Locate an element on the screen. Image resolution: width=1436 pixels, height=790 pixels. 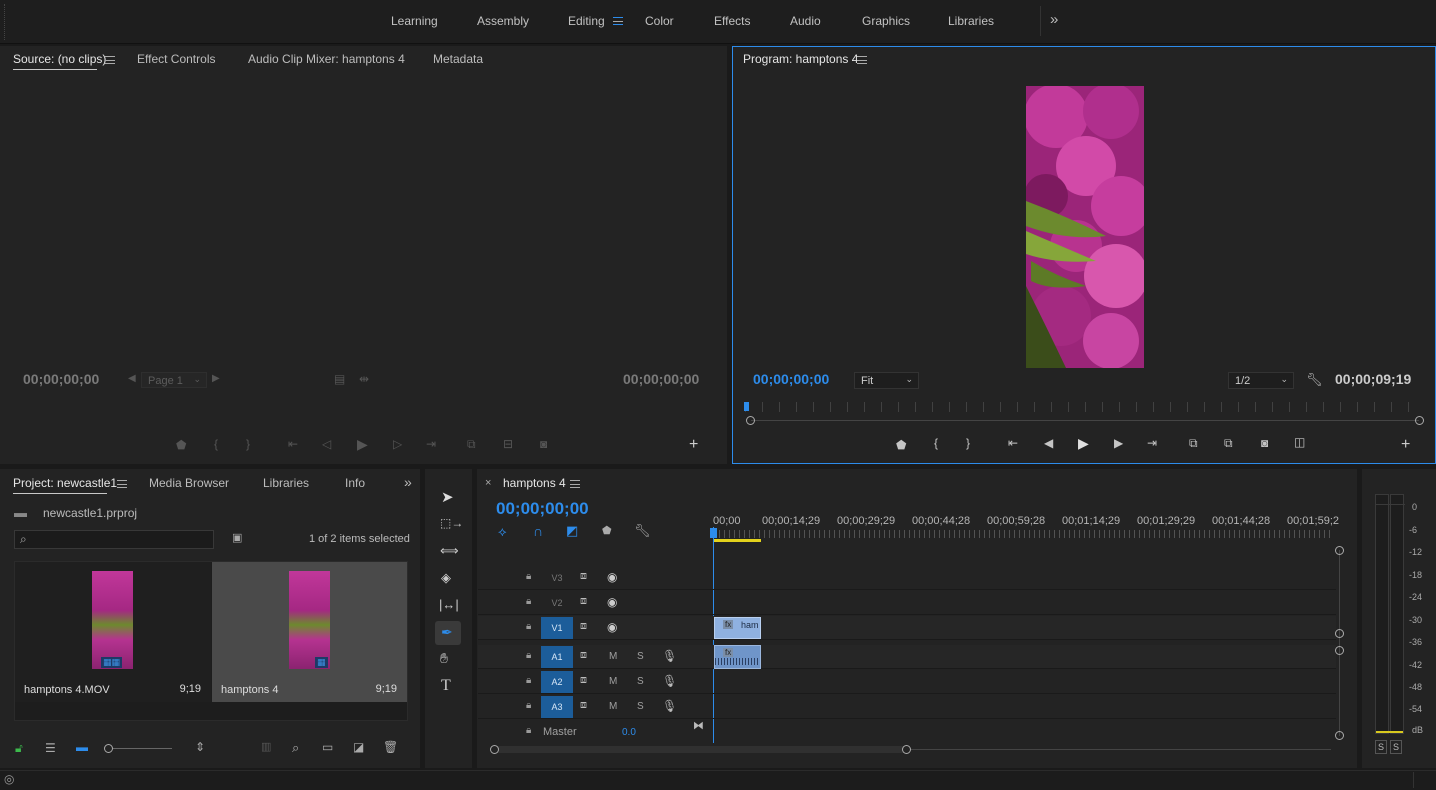
track-target: V3 is located at coordinates (557, 578).